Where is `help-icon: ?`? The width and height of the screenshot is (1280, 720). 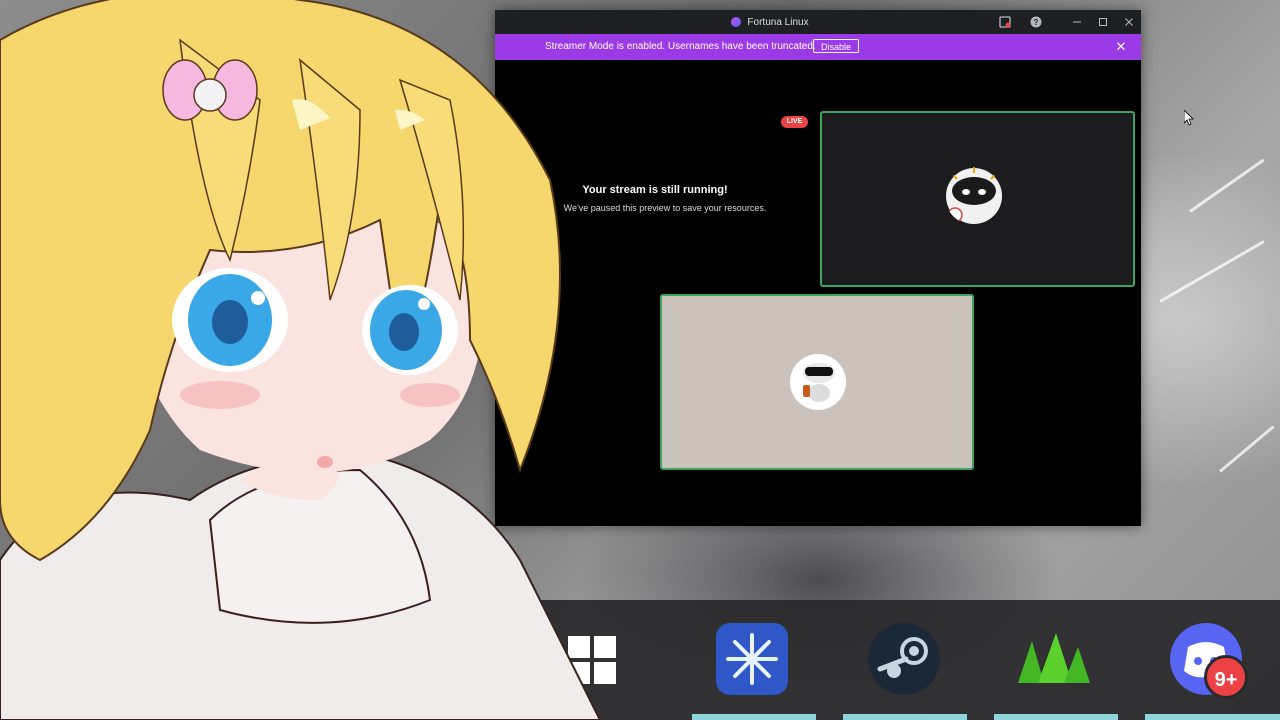
help-icon: ? is located at coordinates (1036, 22).